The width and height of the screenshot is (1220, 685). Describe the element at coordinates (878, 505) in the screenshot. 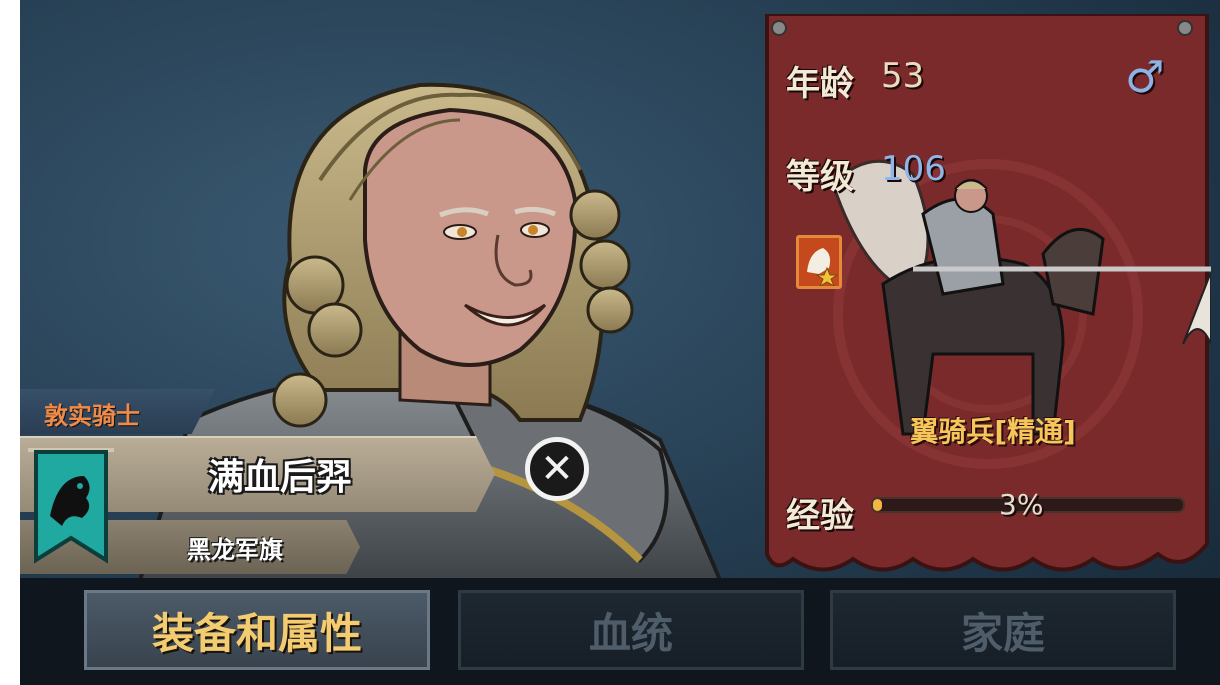

I see `exp-progress-fill` at that location.